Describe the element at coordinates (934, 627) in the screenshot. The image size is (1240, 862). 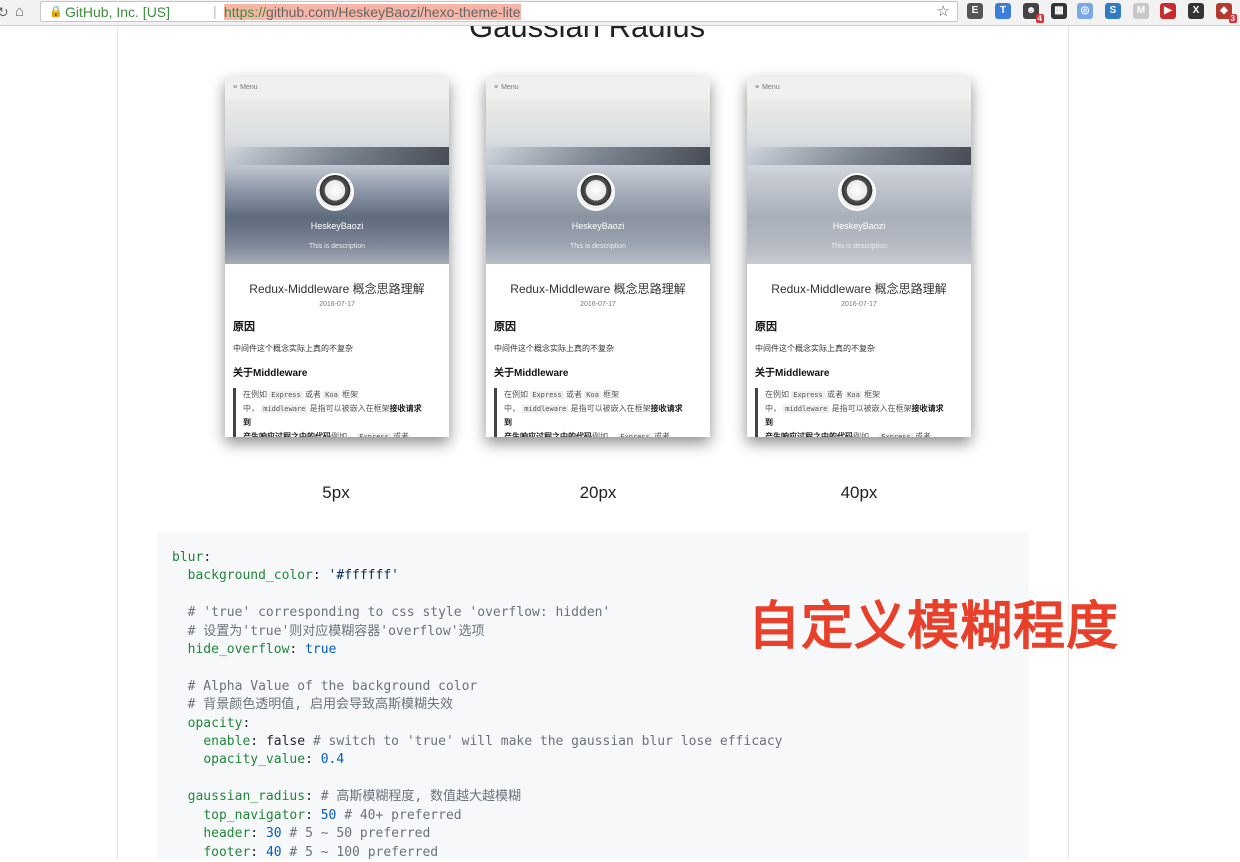
I see `overlay-annotation: 自定义模糊程度` at that location.